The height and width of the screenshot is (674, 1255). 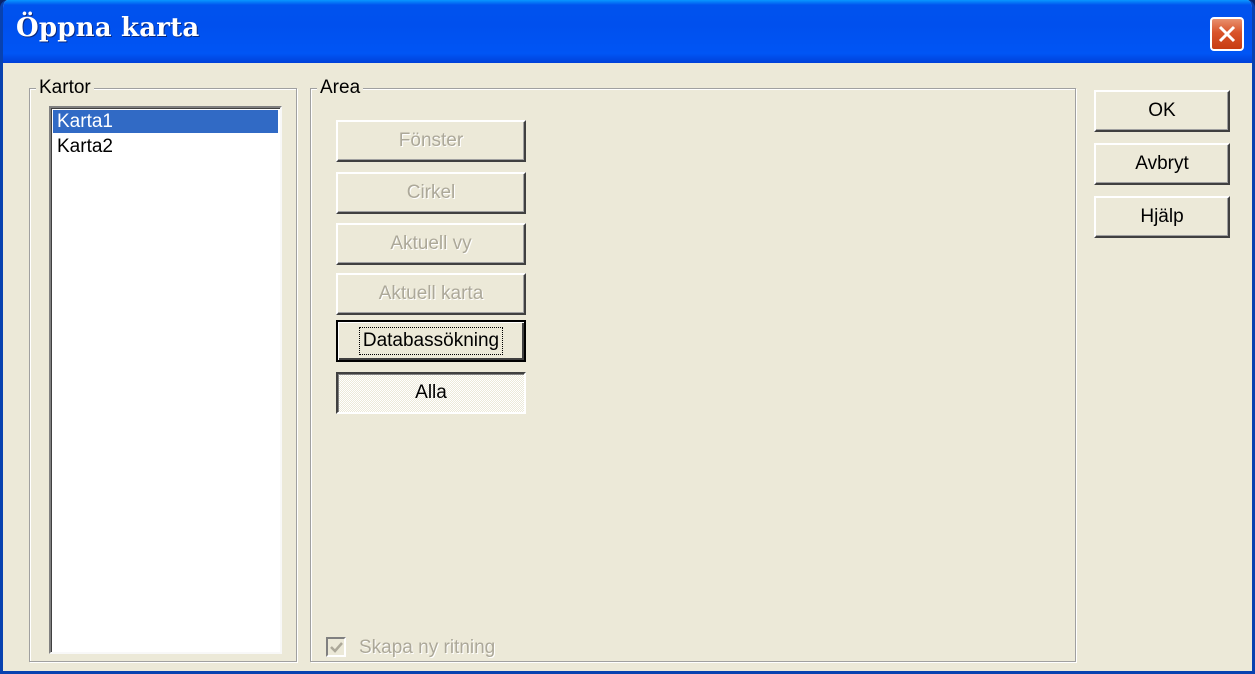 I want to click on help-button: Hjälp, so click(x=1162, y=217).